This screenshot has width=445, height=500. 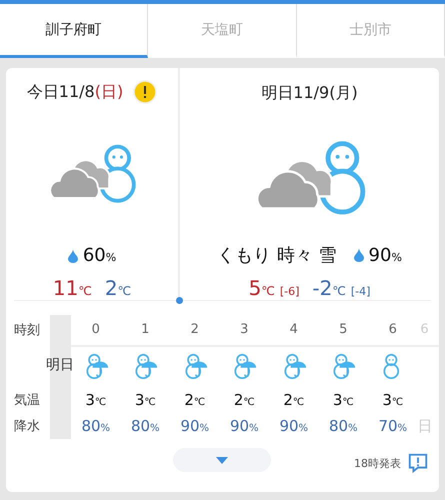 What do you see at coordinates (309, 93) in the screenshot?
I see `day-title: 明日11/9(月)` at bounding box center [309, 93].